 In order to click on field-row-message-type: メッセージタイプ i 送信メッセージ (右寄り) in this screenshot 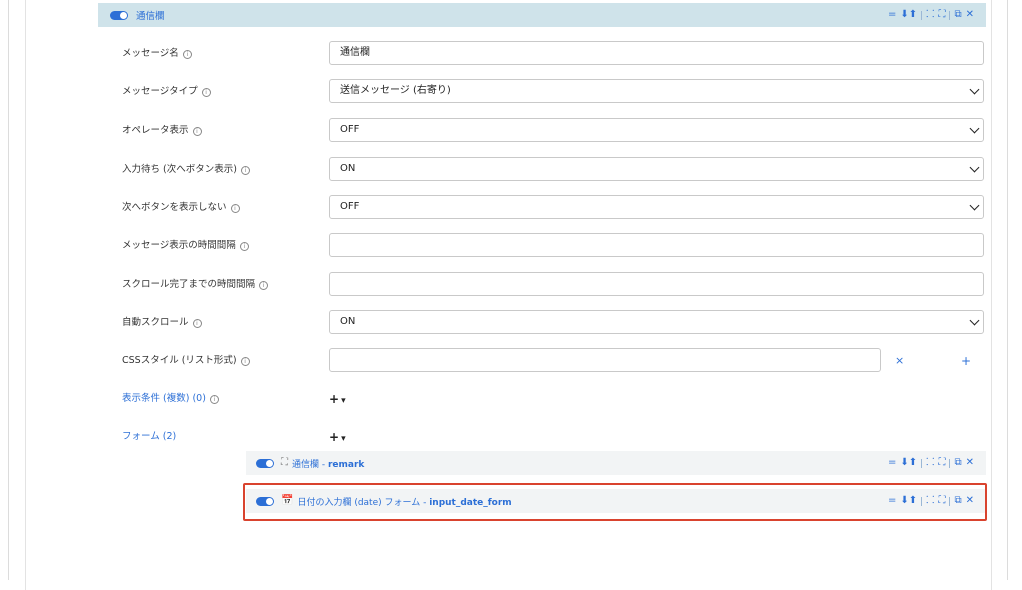, I will do `click(511, 92)`.